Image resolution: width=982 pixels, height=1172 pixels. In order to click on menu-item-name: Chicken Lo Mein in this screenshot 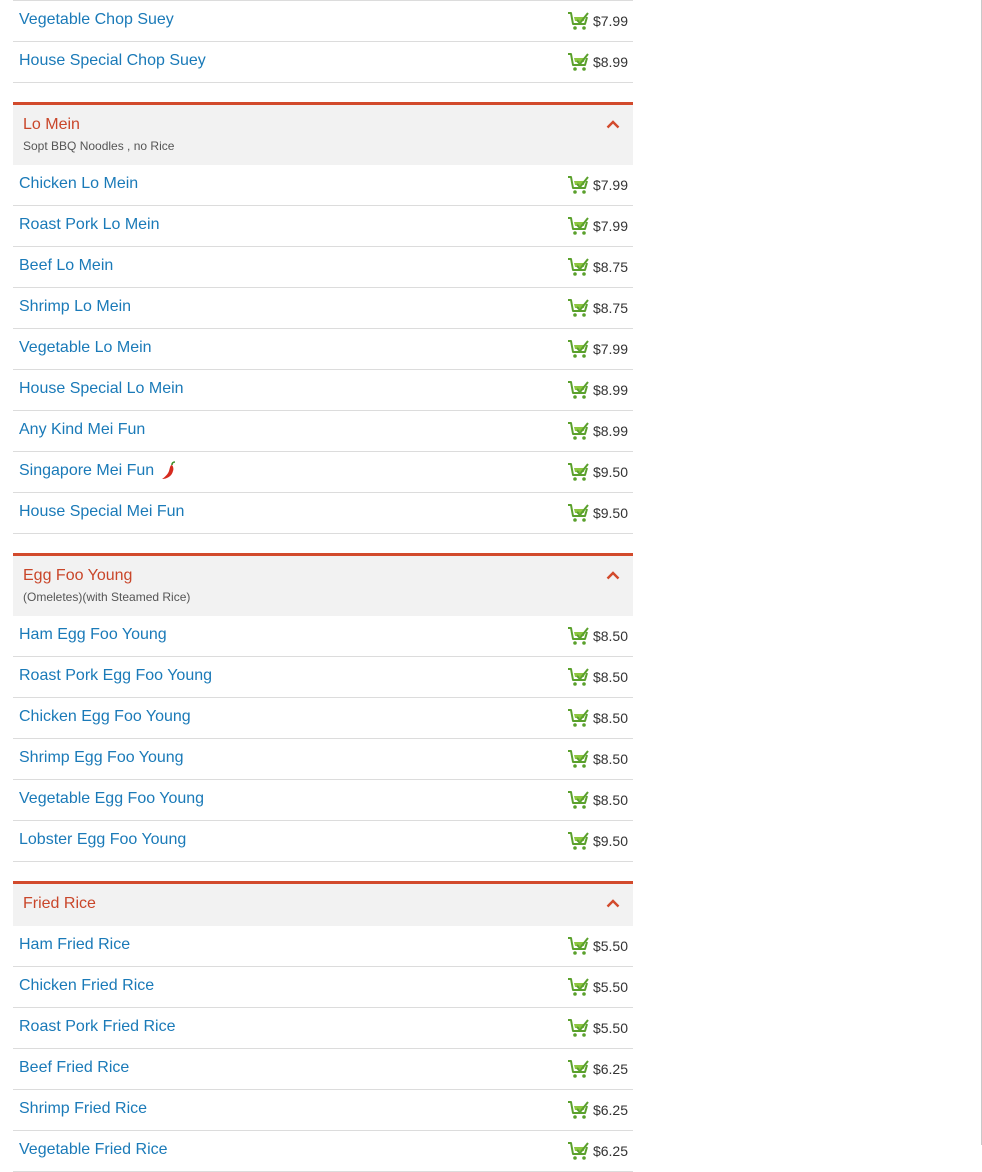, I will do `click(75, 184)`.